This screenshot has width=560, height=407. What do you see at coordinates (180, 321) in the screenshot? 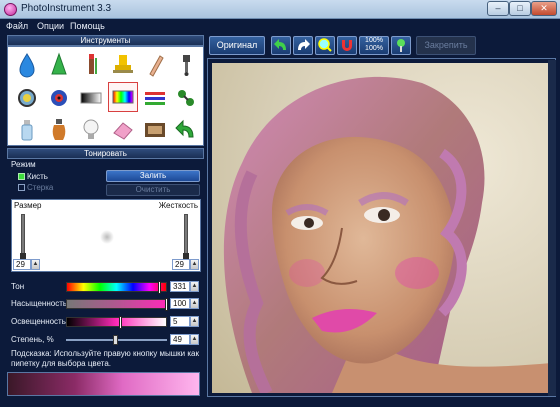
I see `lightness-value: 5` at bounding box center [180, 321].